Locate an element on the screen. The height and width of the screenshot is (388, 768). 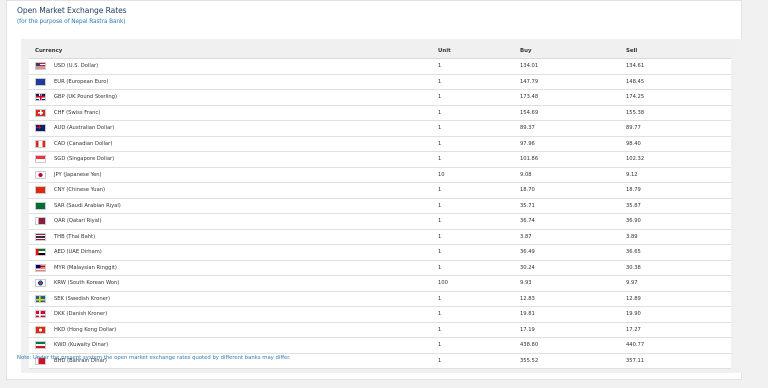
sell-rate-cell: 440.77 is located at coordinates (678, 345).